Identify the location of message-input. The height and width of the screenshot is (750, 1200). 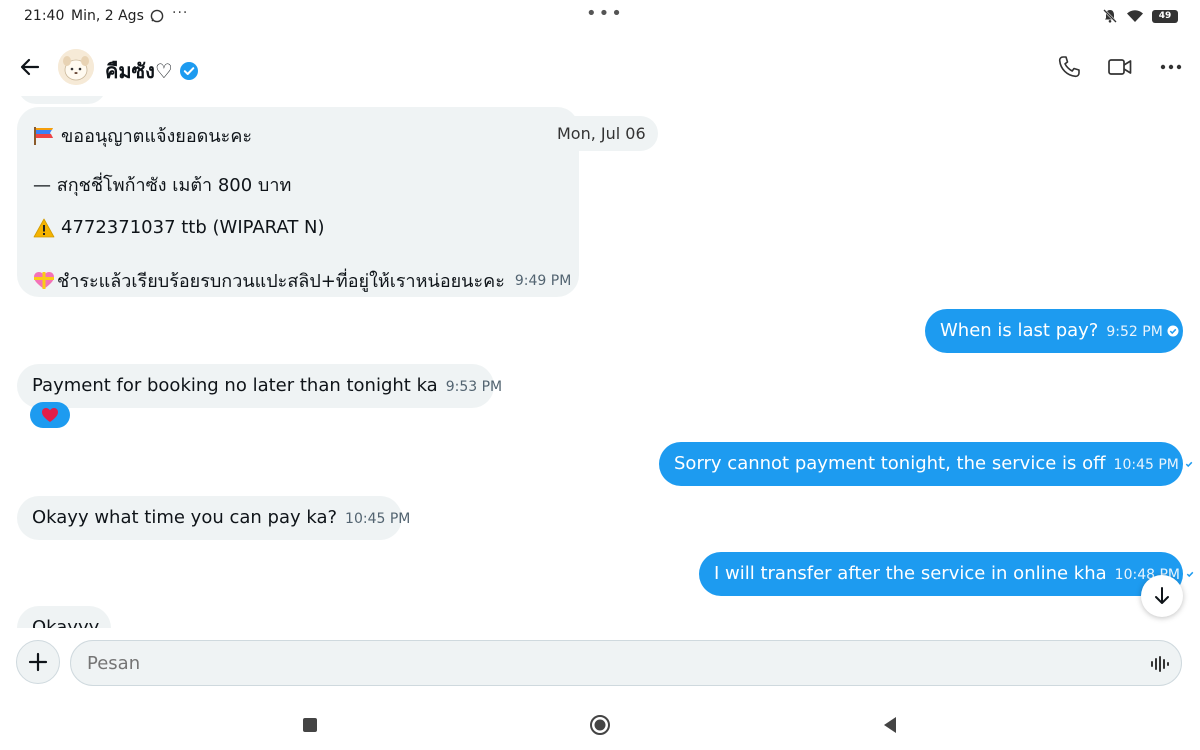
(626, 663).